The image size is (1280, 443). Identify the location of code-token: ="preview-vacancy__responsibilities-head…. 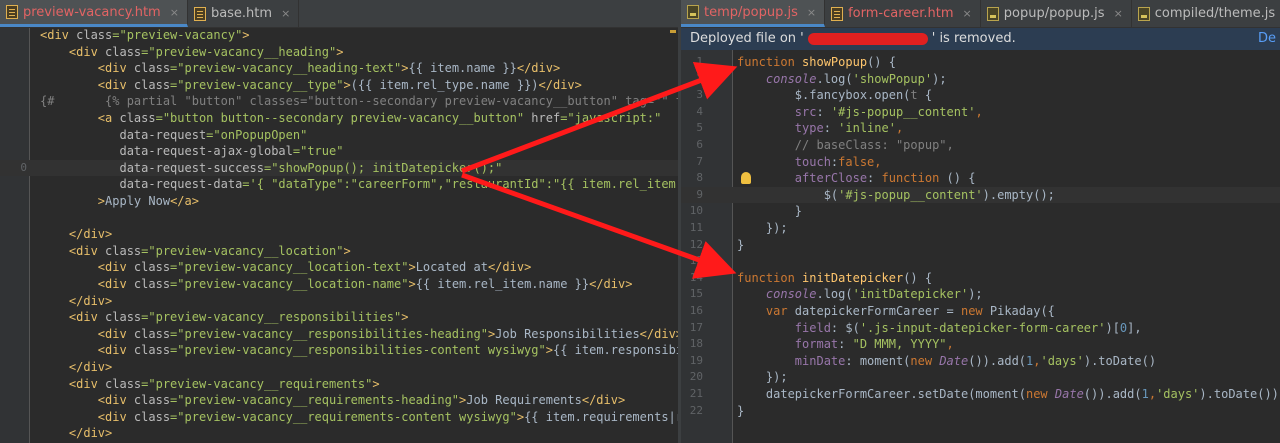
(329, 333).